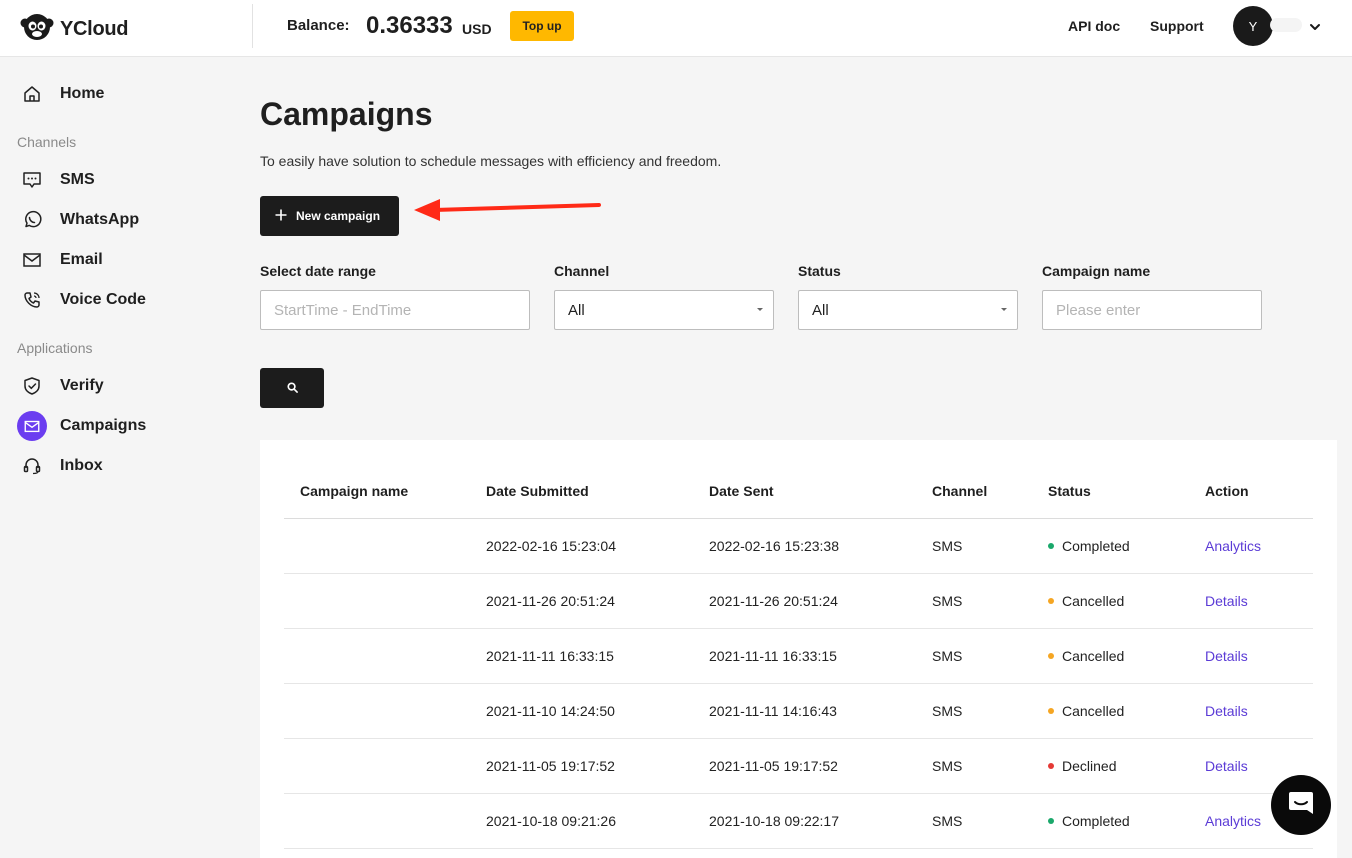 This screenshot has height=858, width=1352. I want to click on column-header: Action, so click(1227, 491).